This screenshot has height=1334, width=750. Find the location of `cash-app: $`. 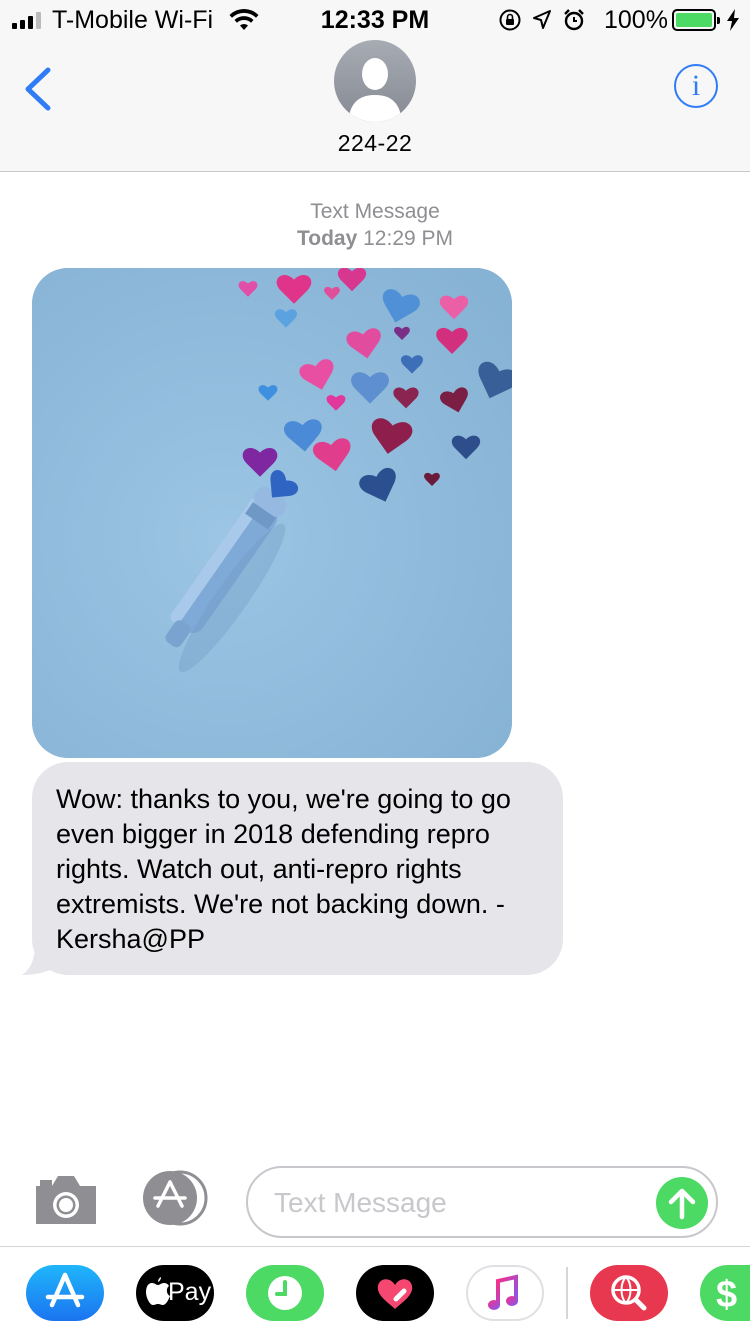

cash-app: $ is located at coordinates (725, 1293).